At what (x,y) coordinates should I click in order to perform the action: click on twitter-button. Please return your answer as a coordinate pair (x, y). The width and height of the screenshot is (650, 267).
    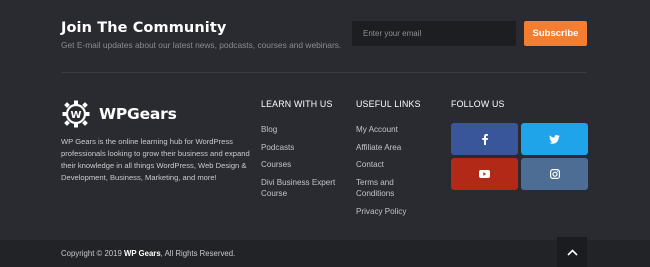
    Looking at the image, I should click on (554, 139).